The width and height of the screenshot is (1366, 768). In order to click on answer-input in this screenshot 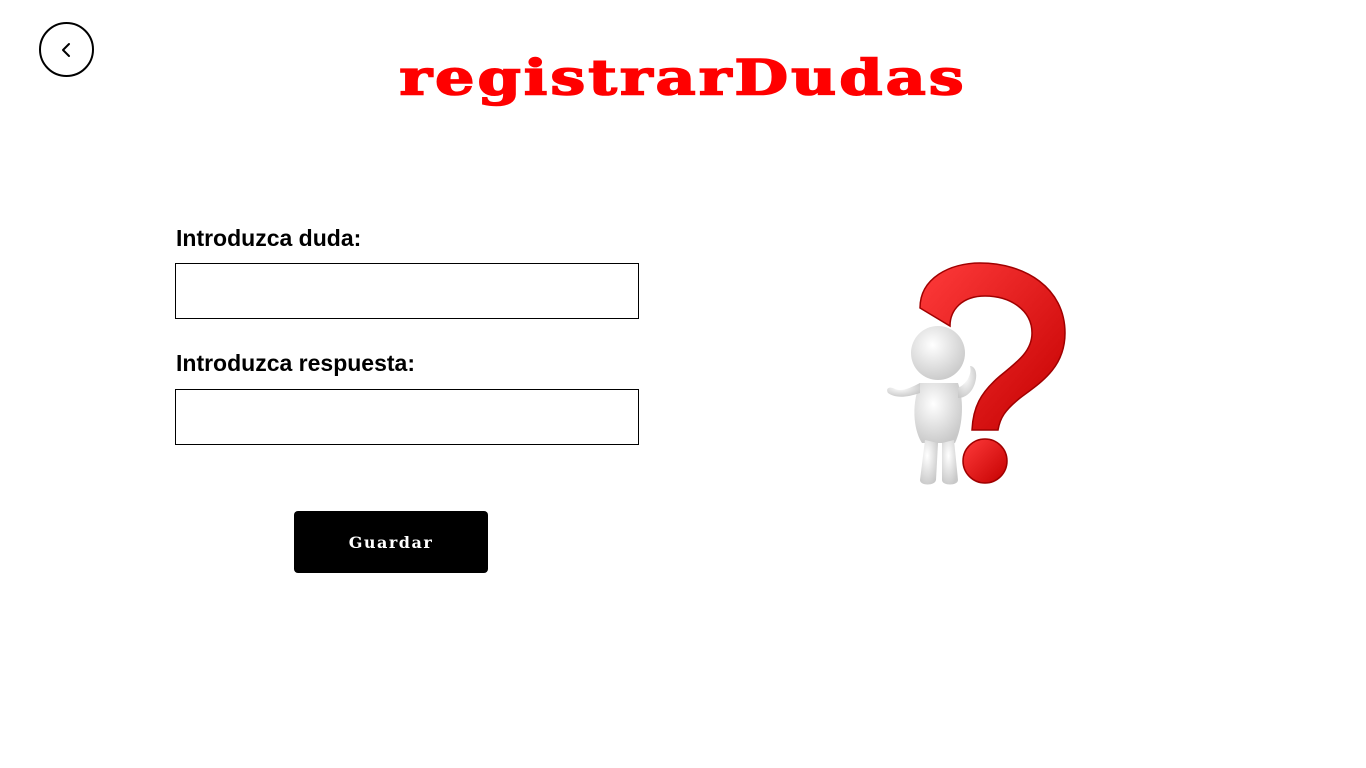, I will do `click(407, 417)`.